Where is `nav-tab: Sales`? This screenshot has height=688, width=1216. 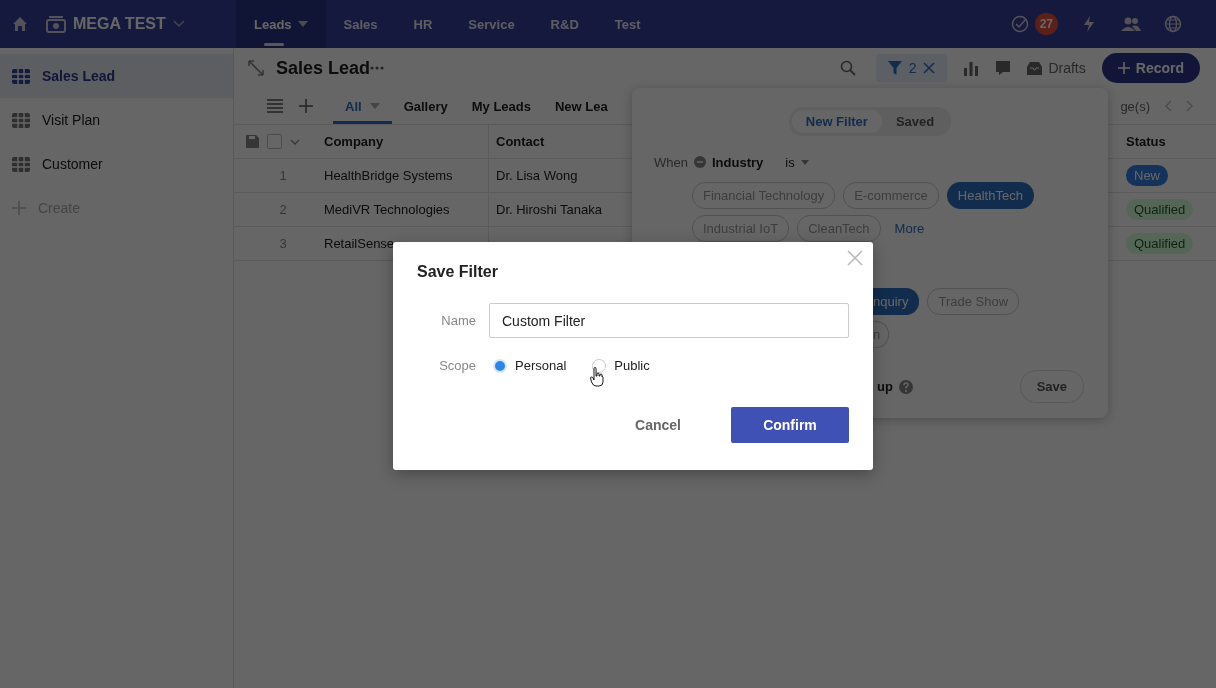 nav-tab: Sales is located at coordinates (360, 24).